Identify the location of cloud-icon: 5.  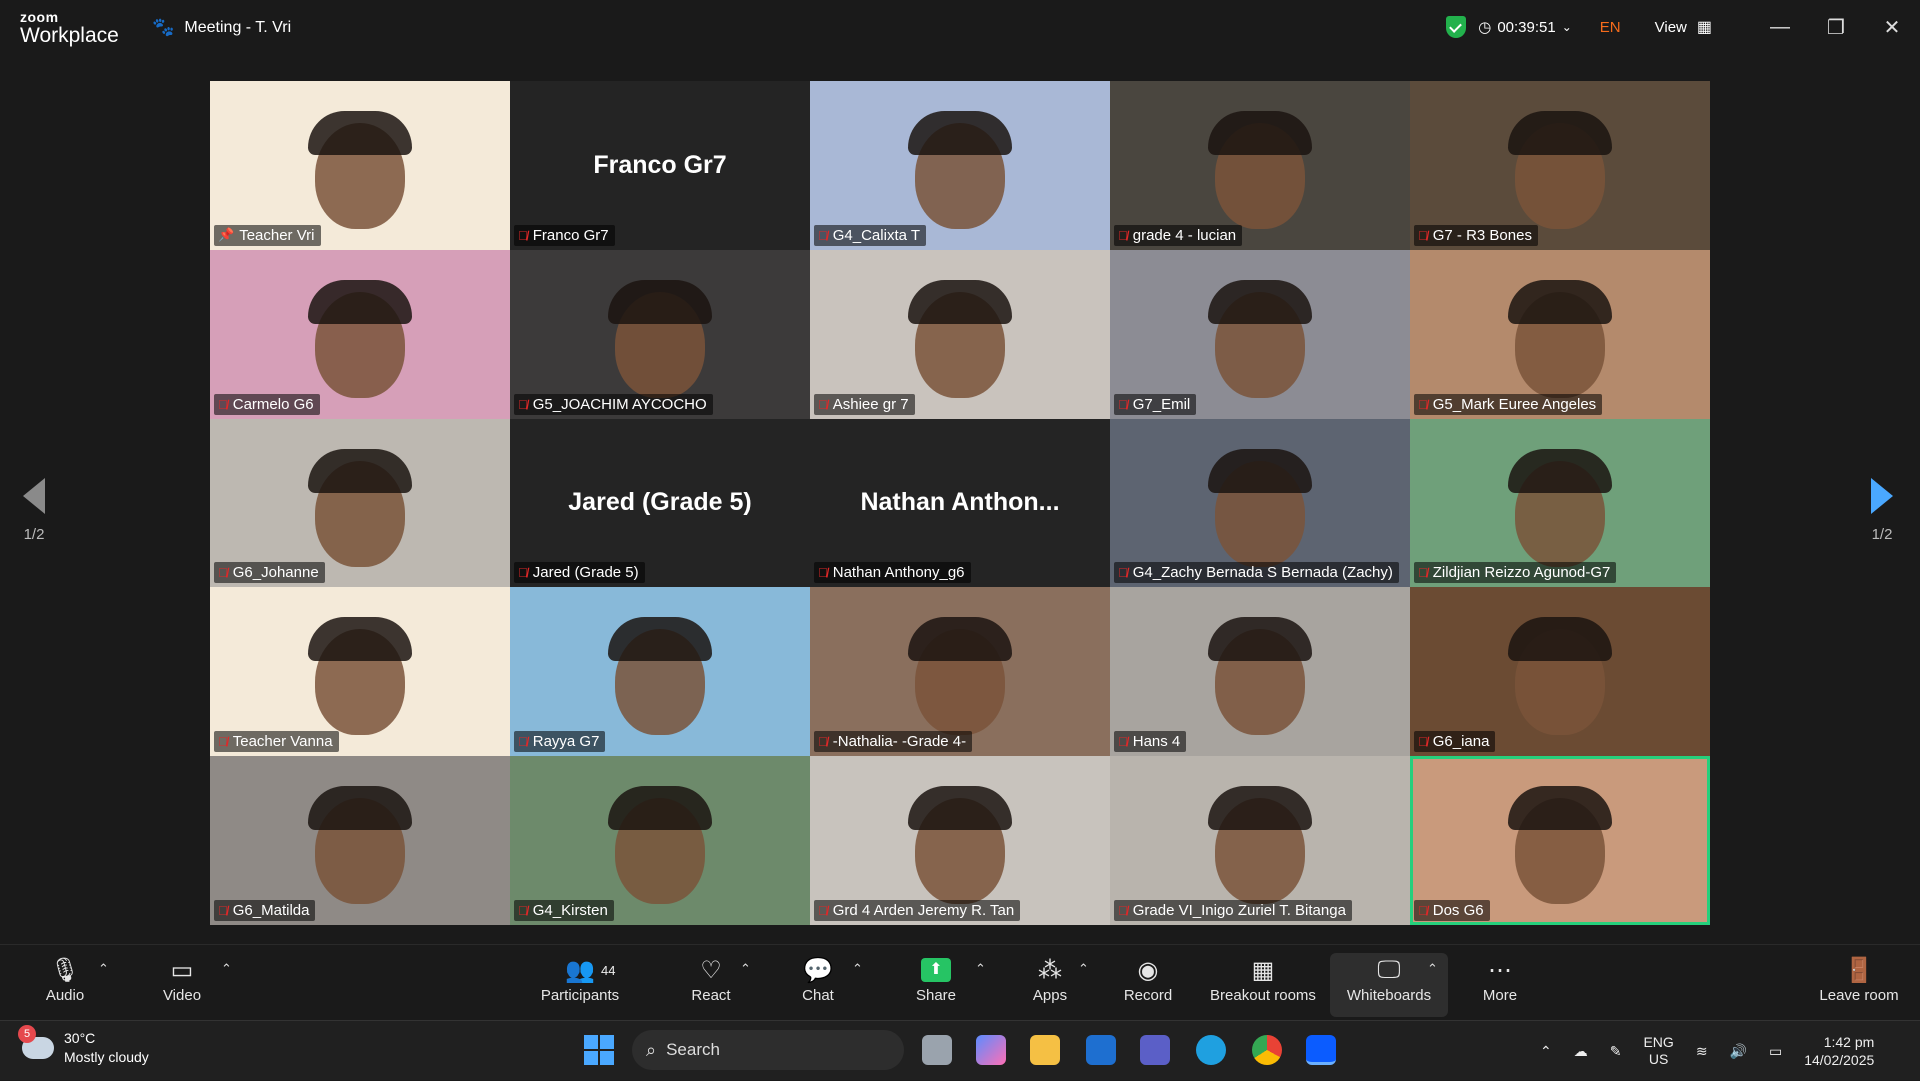
(36, 1042).